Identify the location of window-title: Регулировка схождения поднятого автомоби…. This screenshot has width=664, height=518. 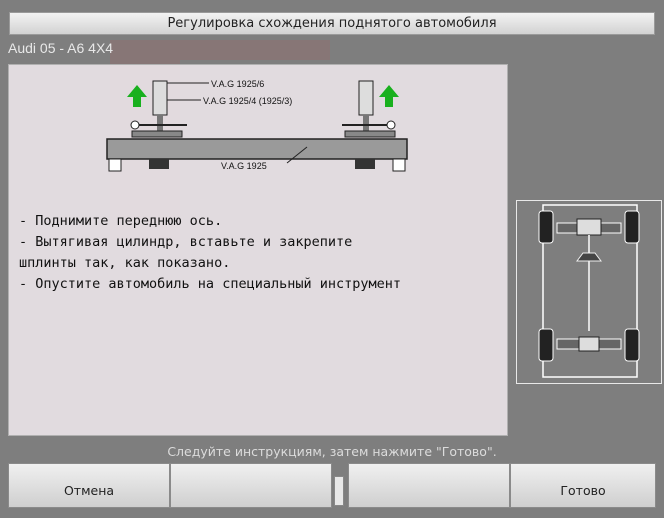
(332, 23).